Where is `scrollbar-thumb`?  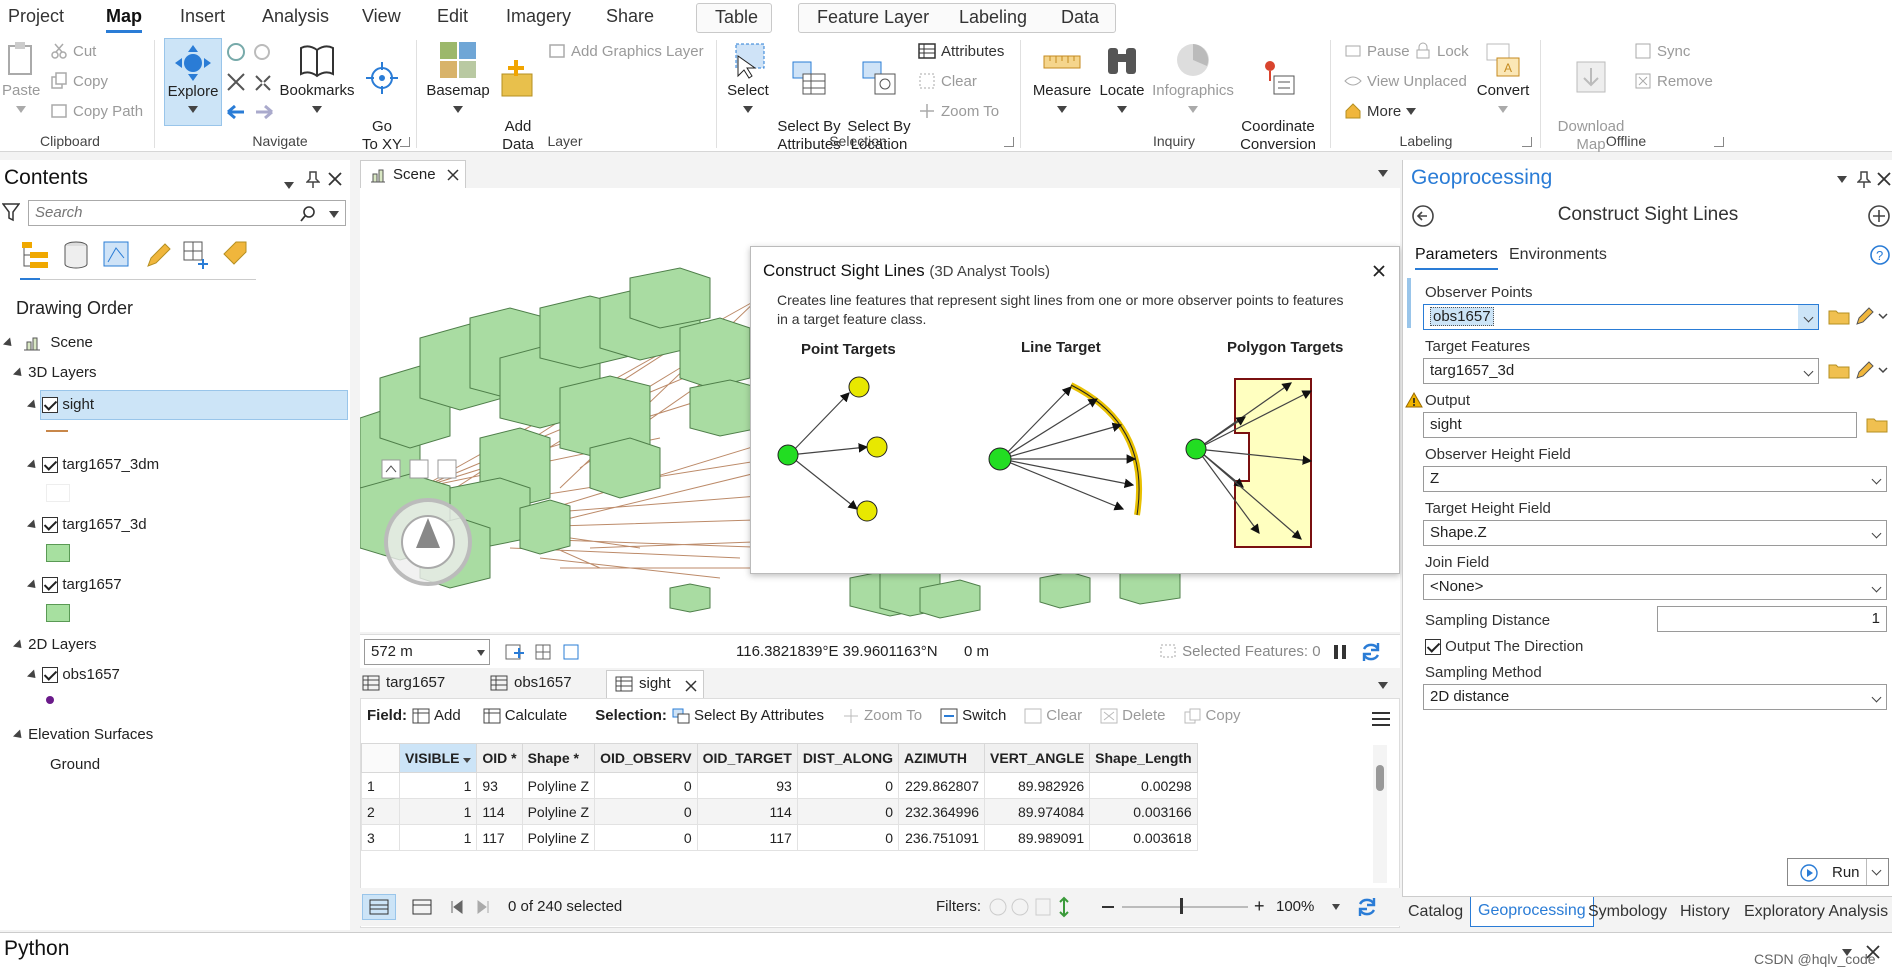
scrollbar-thumb is located at coordinates (1380, 778).